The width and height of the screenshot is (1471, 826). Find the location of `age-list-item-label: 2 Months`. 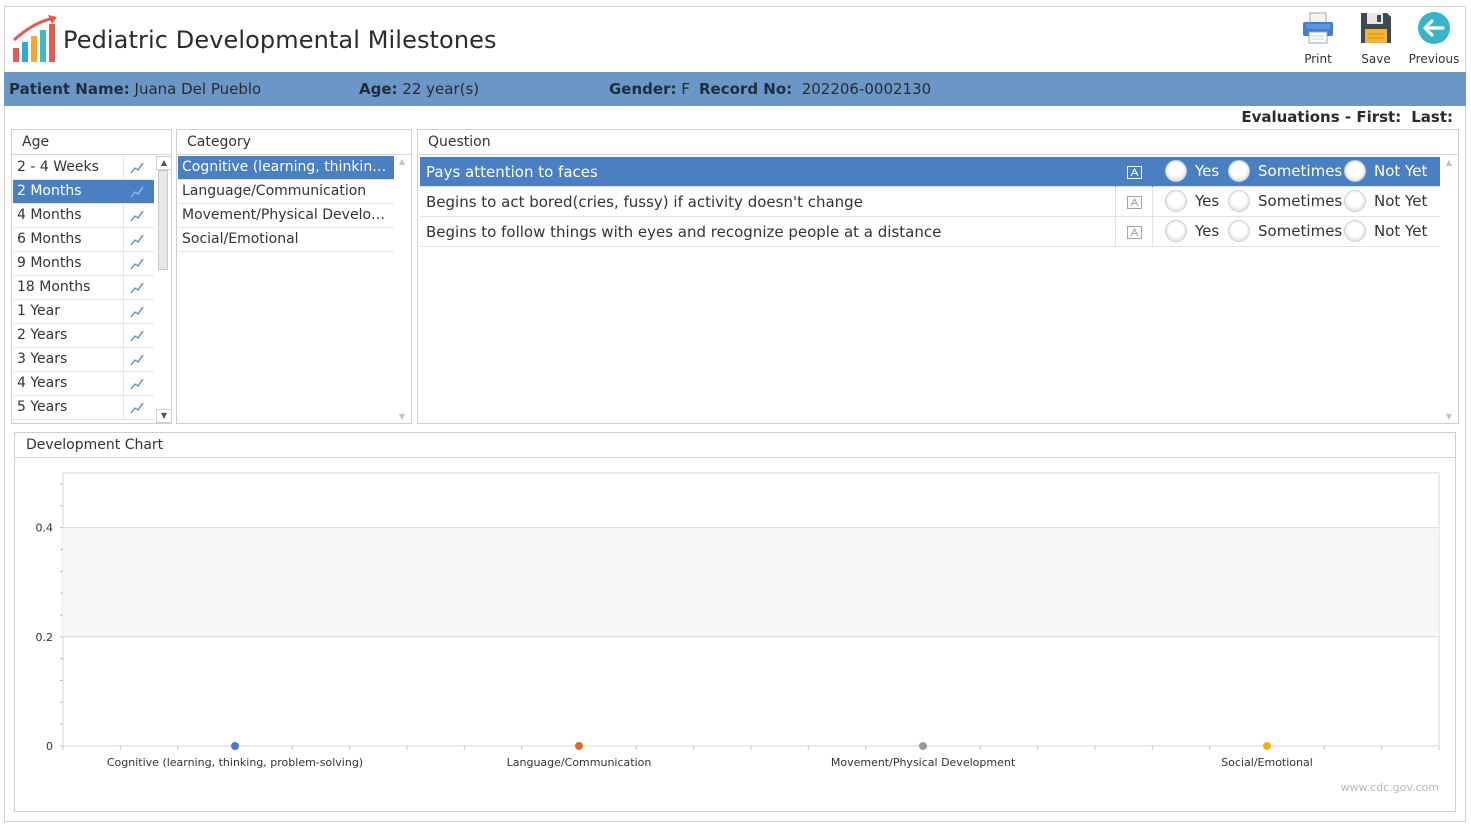

age-list-item-label: 2 Months is located at coordinates (49, 191).